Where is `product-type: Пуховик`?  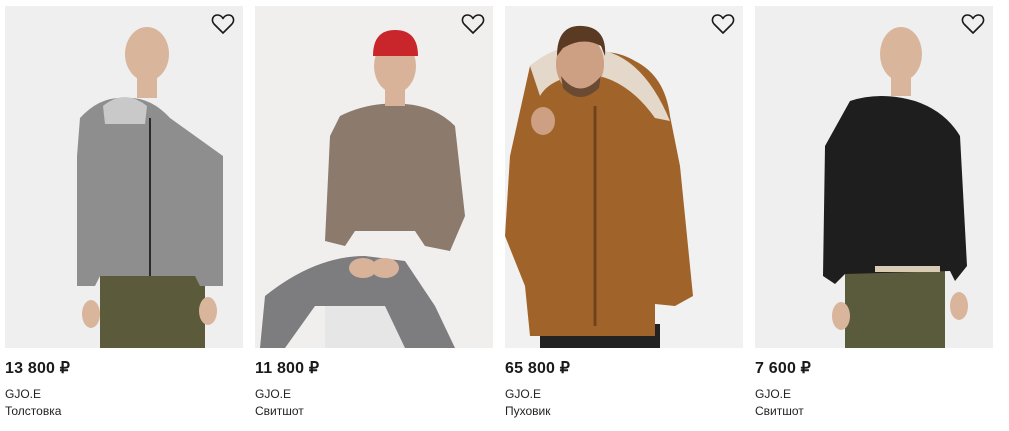
product-type: Пуховик is located at coordinates (624, 411).